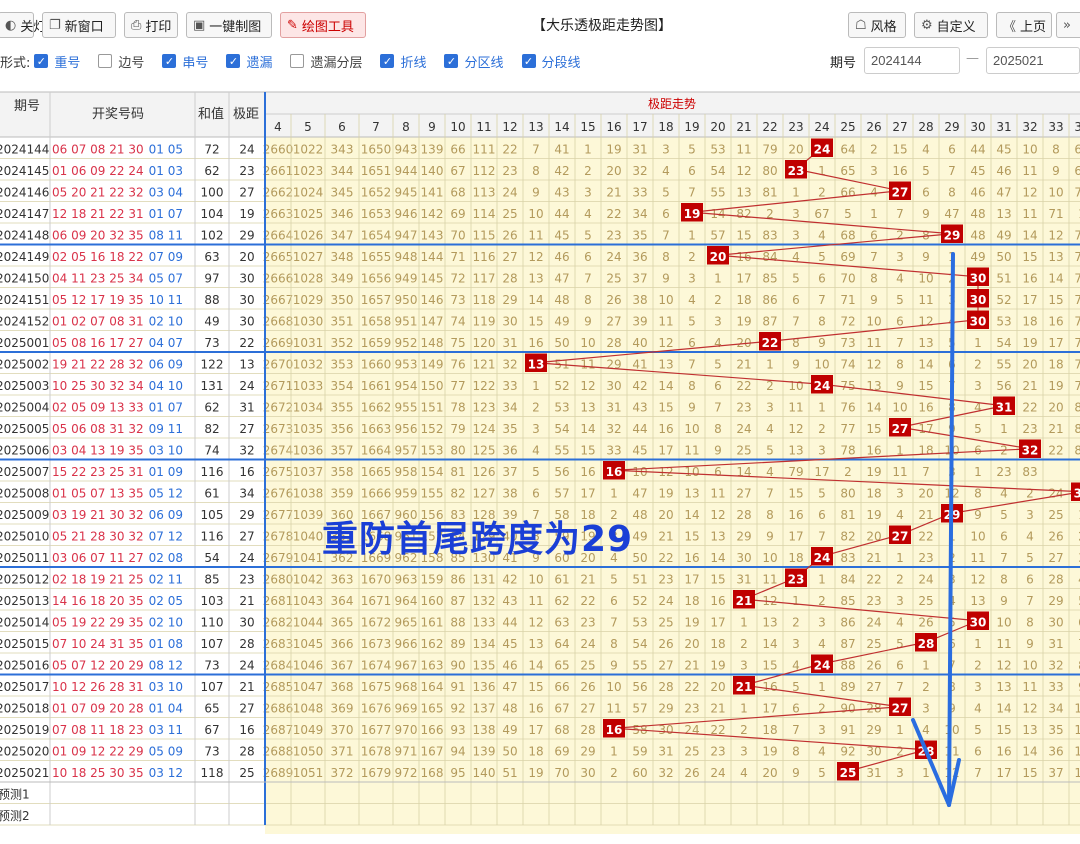 Image resolution: width=1080 pixels, height=844 pixels. What do you see at coordinates (376, 429) in the screenshot?
I see `omission-value: 1663` at bounding box center [376, 429].